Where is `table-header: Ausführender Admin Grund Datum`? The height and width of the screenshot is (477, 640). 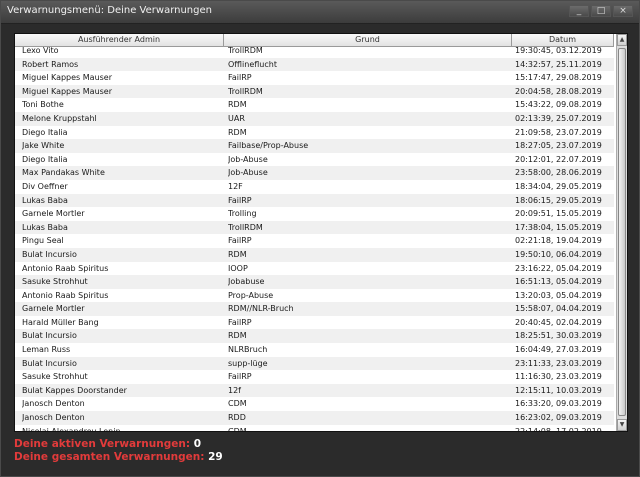 table-header: Ausführender Admin Grund Datum is located at coordinates (314, 40).